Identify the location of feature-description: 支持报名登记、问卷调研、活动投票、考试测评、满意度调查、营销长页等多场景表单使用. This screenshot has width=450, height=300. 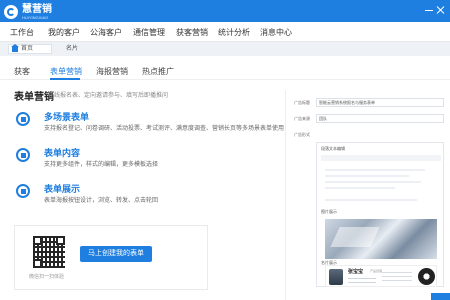
(164, 129).